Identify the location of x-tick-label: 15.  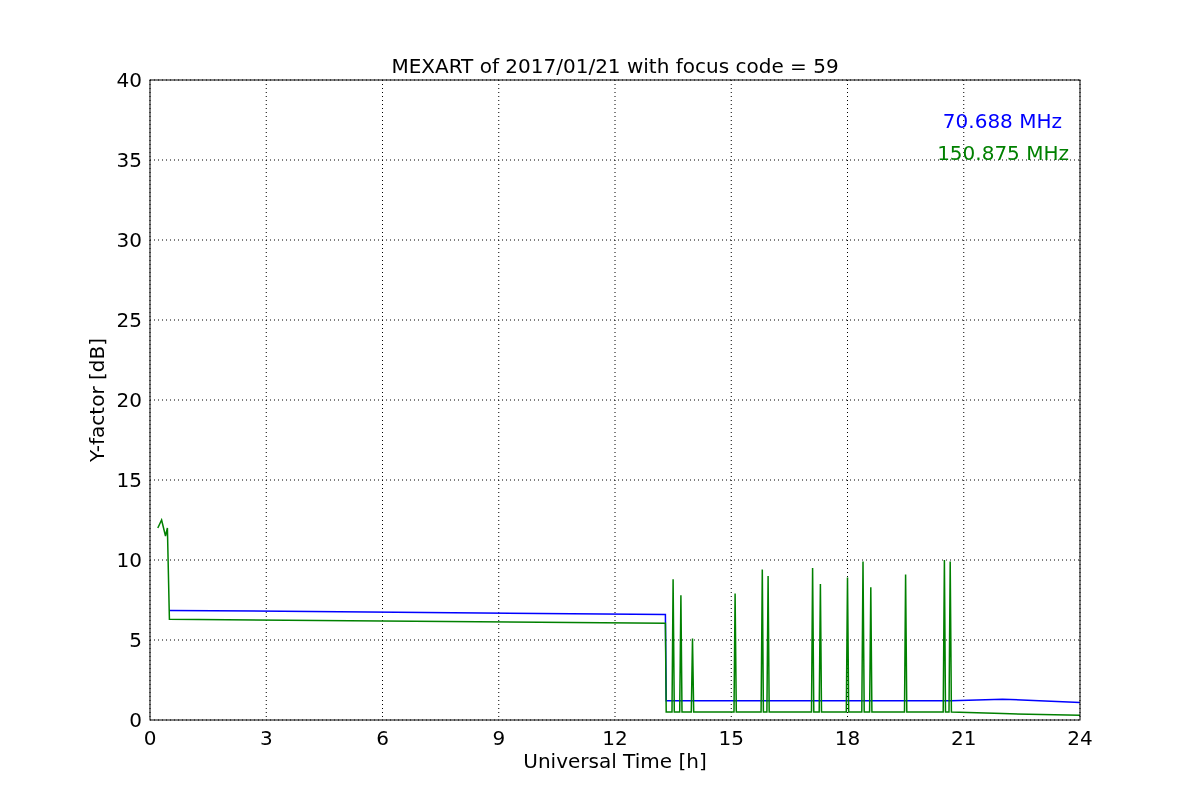
(731, 738).